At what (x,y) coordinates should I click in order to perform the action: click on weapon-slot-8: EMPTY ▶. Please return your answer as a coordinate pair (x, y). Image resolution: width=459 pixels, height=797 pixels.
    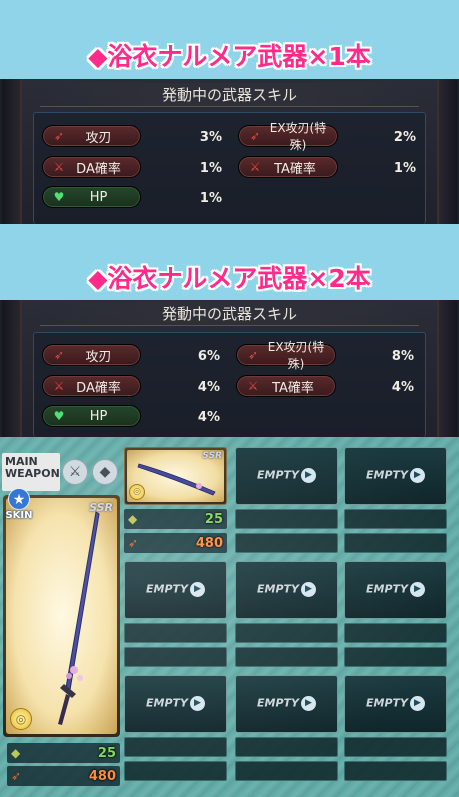
    Looking at the image, I should click on (286, 704).